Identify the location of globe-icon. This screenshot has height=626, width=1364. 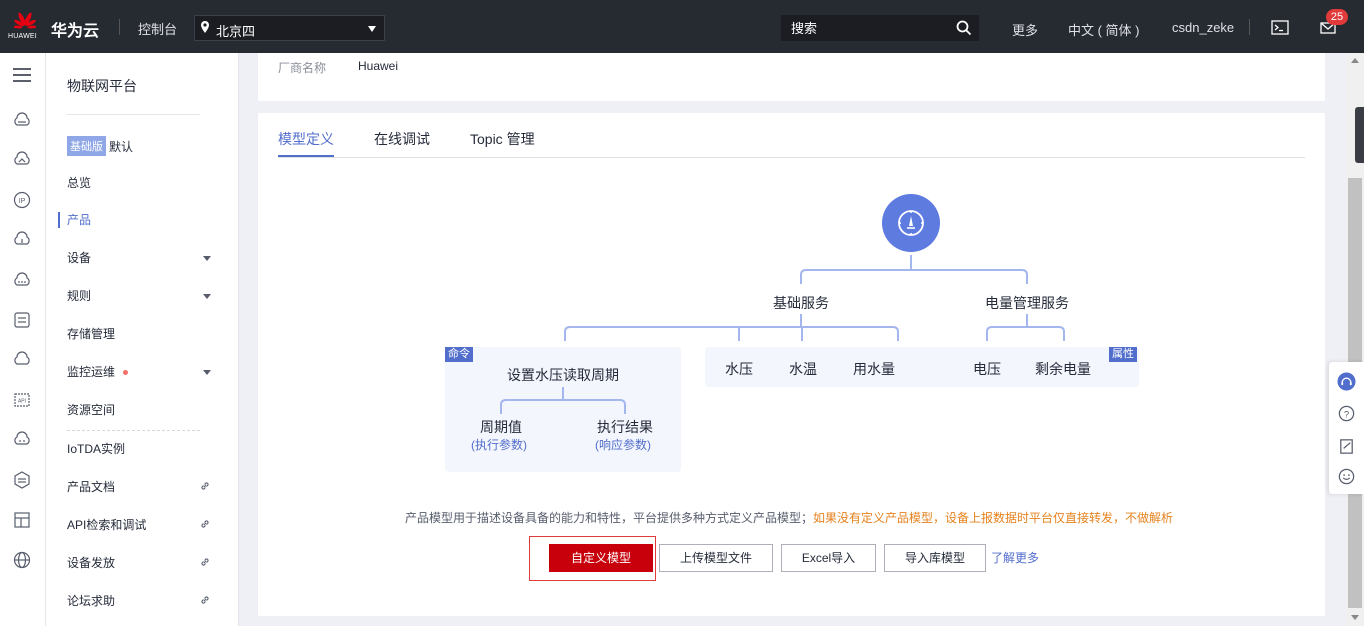
(22, 560).